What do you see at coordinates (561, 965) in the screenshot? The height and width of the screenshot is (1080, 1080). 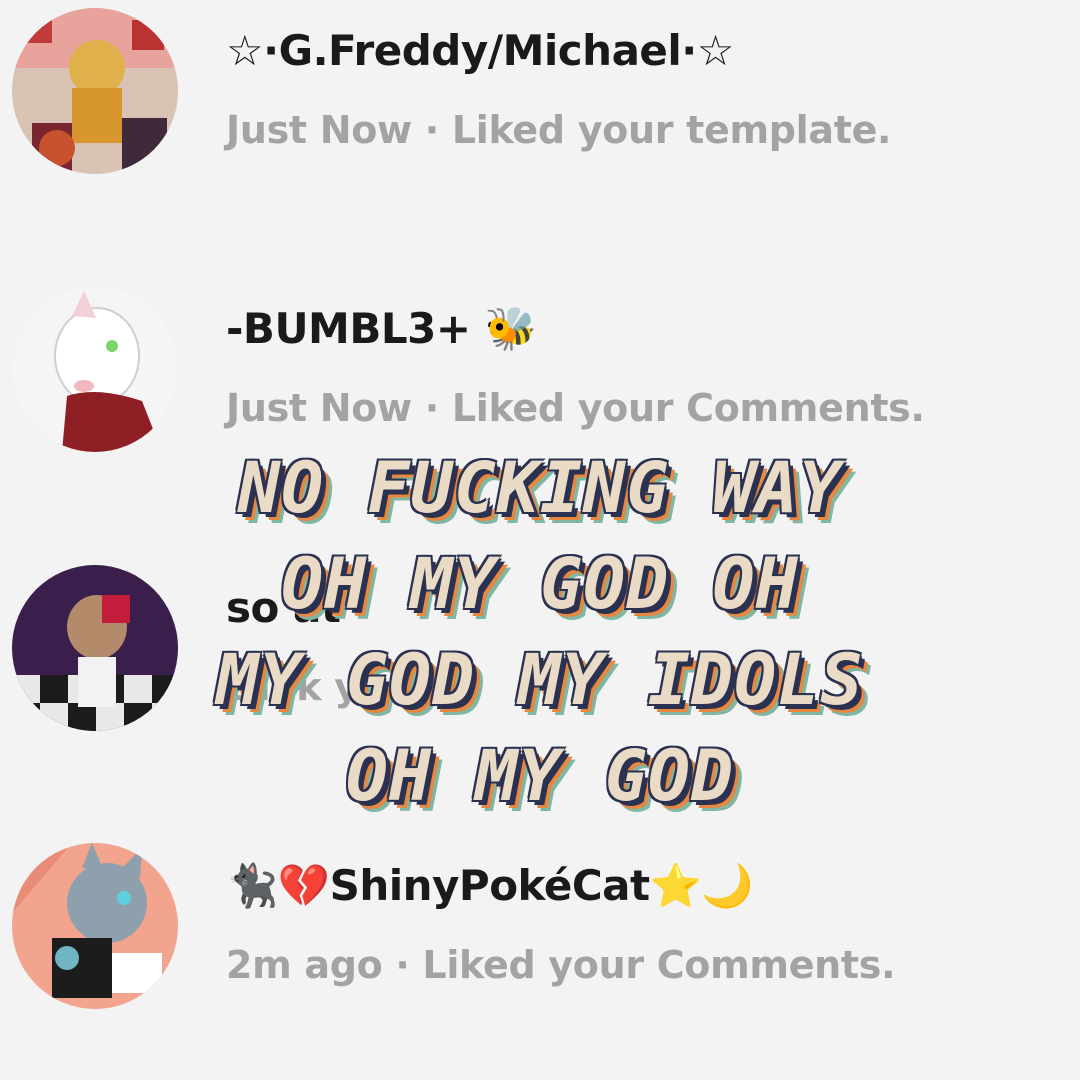 I see `notification-meta: 2m ago · Liked your Comments.` at bounding box center [561, 965].